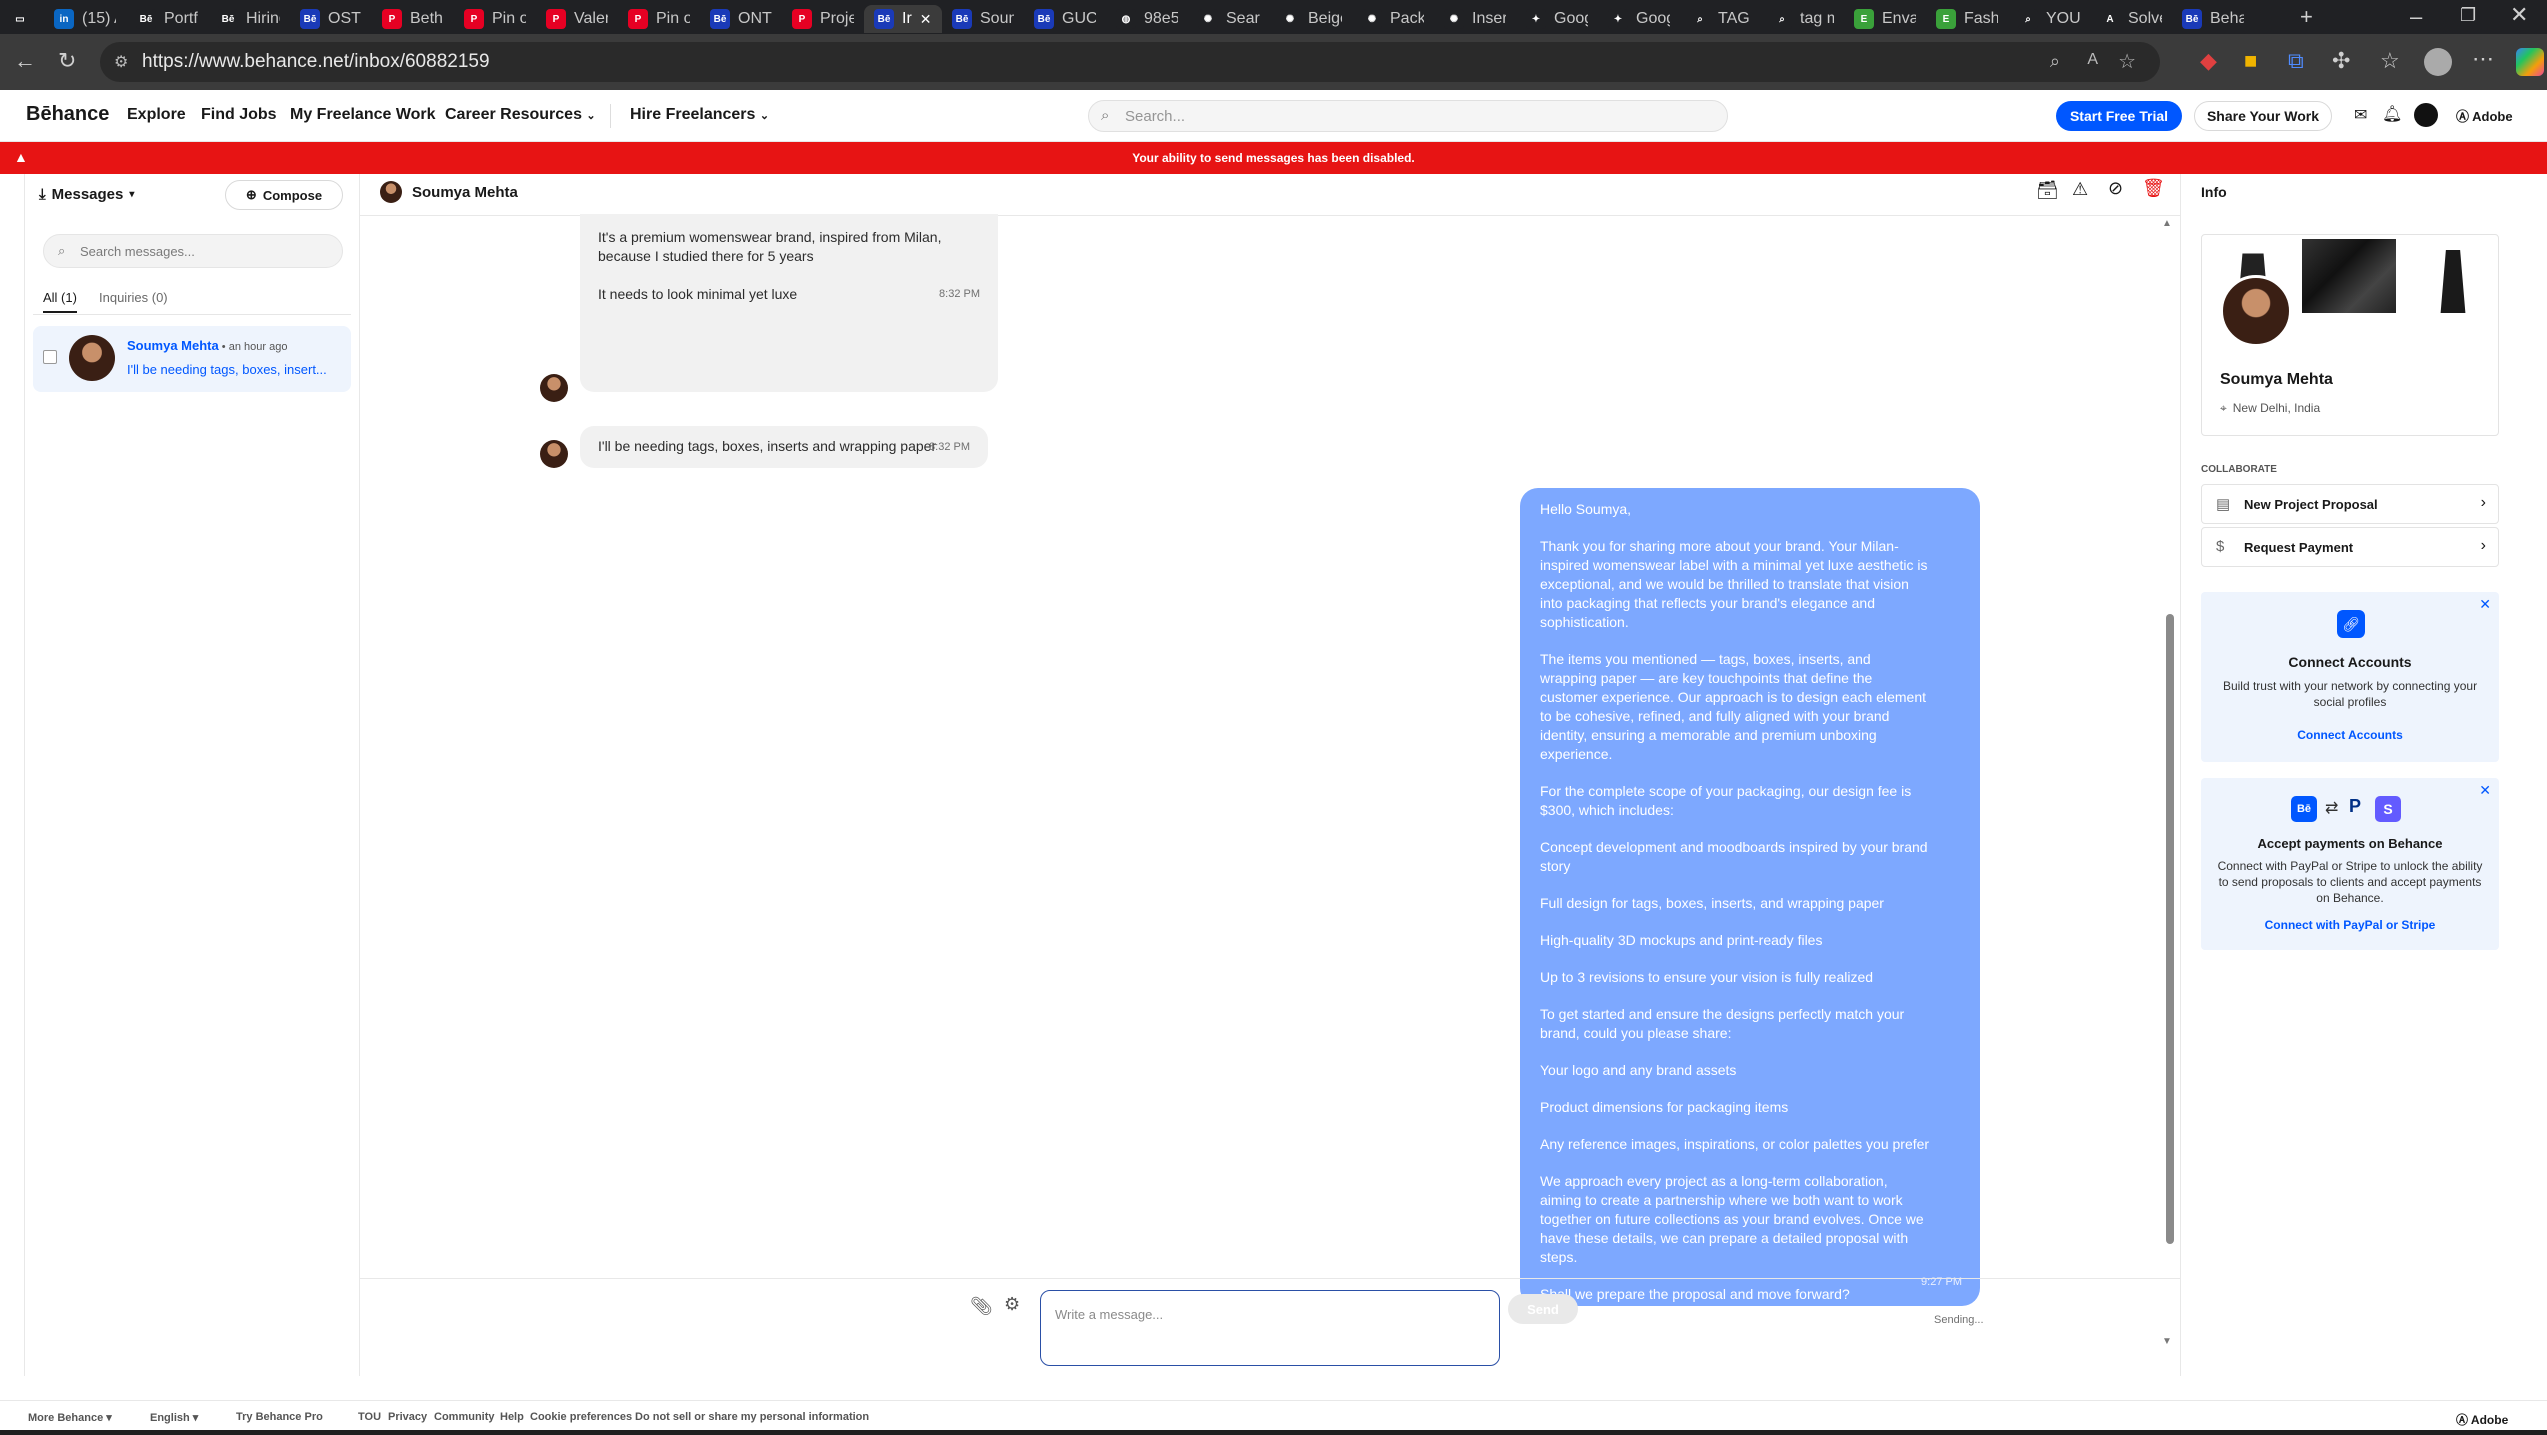  Describe the element at coordinates (2360, 115) in the screenshot. I see `mail-icon: ✉` at that location.